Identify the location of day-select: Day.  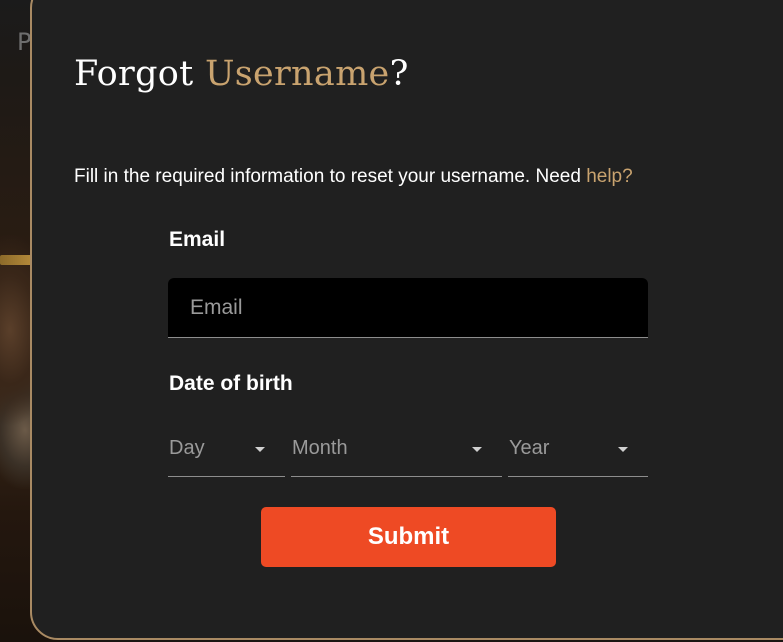
(226, 451).